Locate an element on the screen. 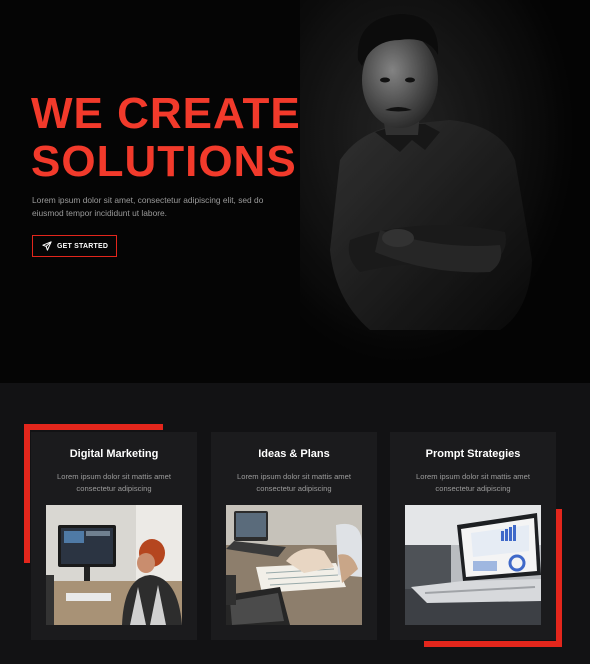 The width and height of the screenshot is (590, 664). ideas-plans-image is located at coordinates (294, 565).